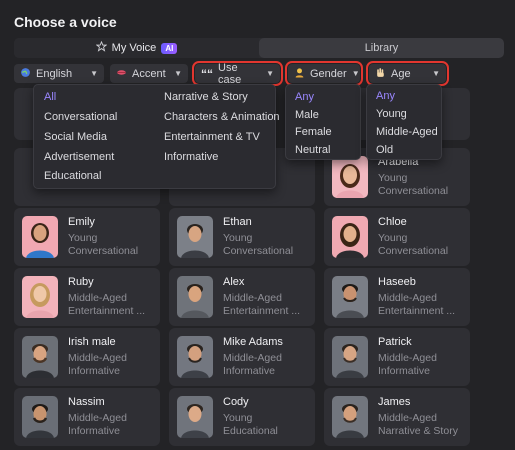  I want to click on age-option-old: Old, so click(384, 150).